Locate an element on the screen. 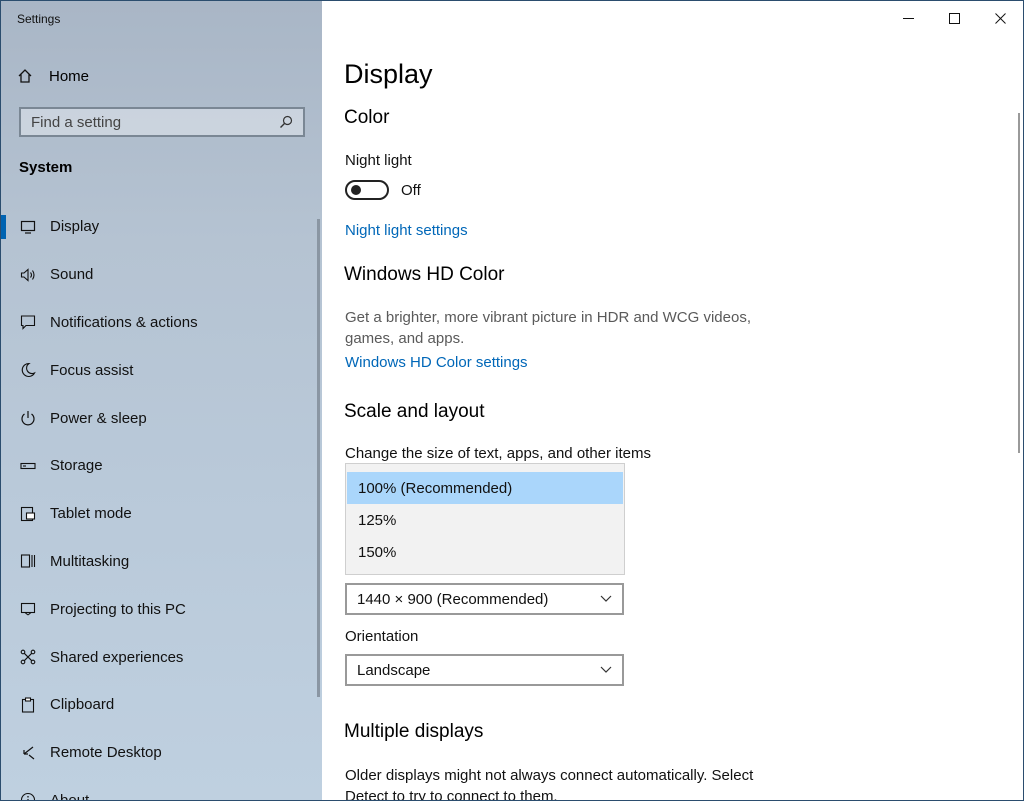  home-icon is located at coordinates (25, 76).